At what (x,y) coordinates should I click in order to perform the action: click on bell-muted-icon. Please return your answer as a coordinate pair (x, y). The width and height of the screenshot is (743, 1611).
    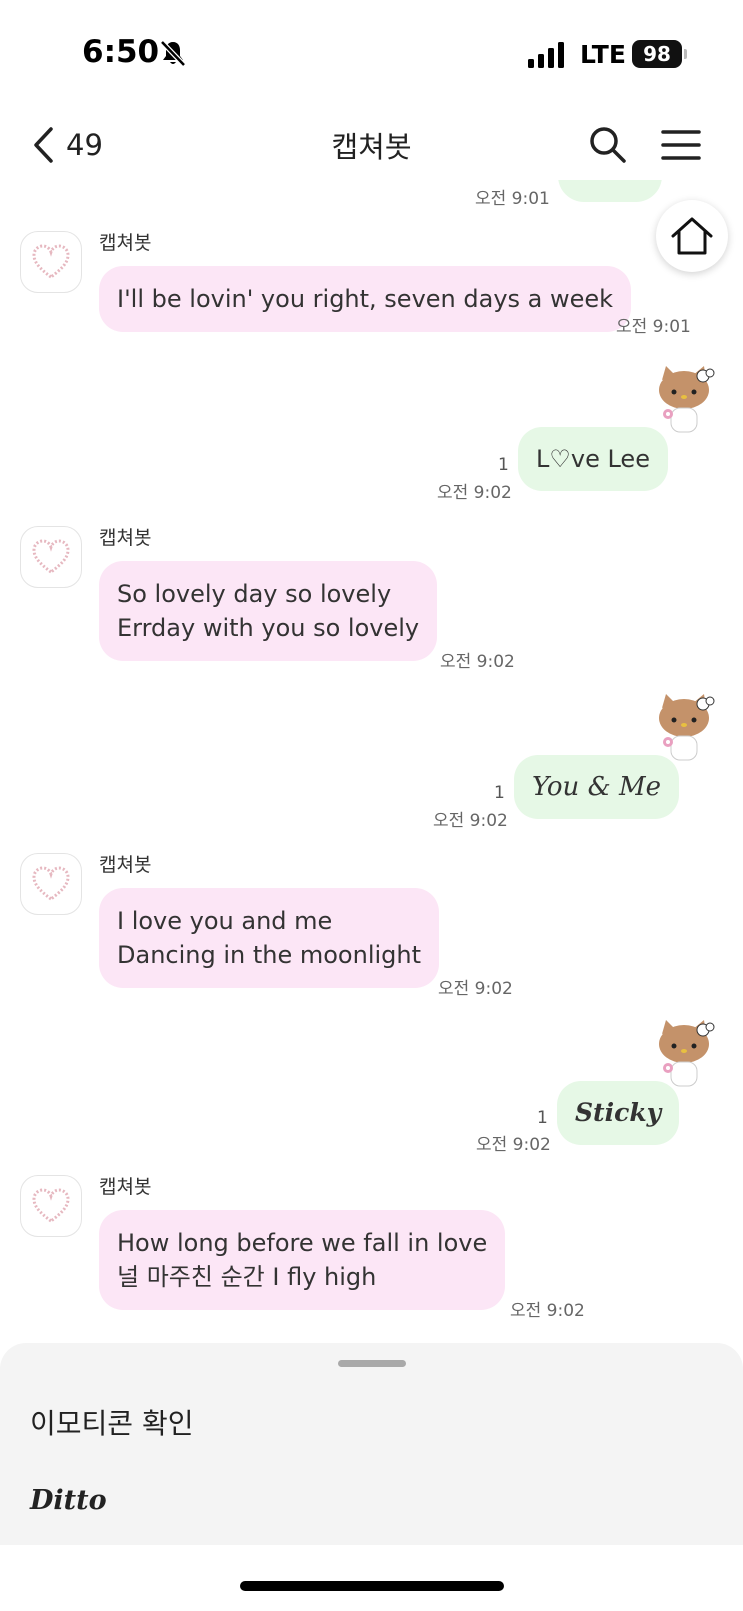
    Looking at the image, I should click on (173, 53).